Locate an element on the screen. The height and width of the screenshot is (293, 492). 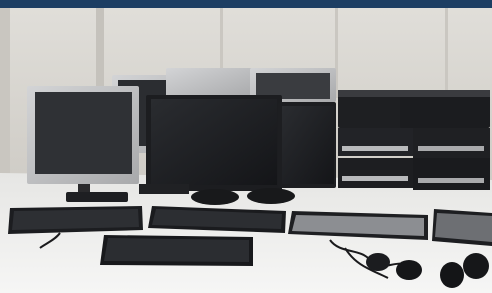
keyboard-front is located at coordinates (176, 250).